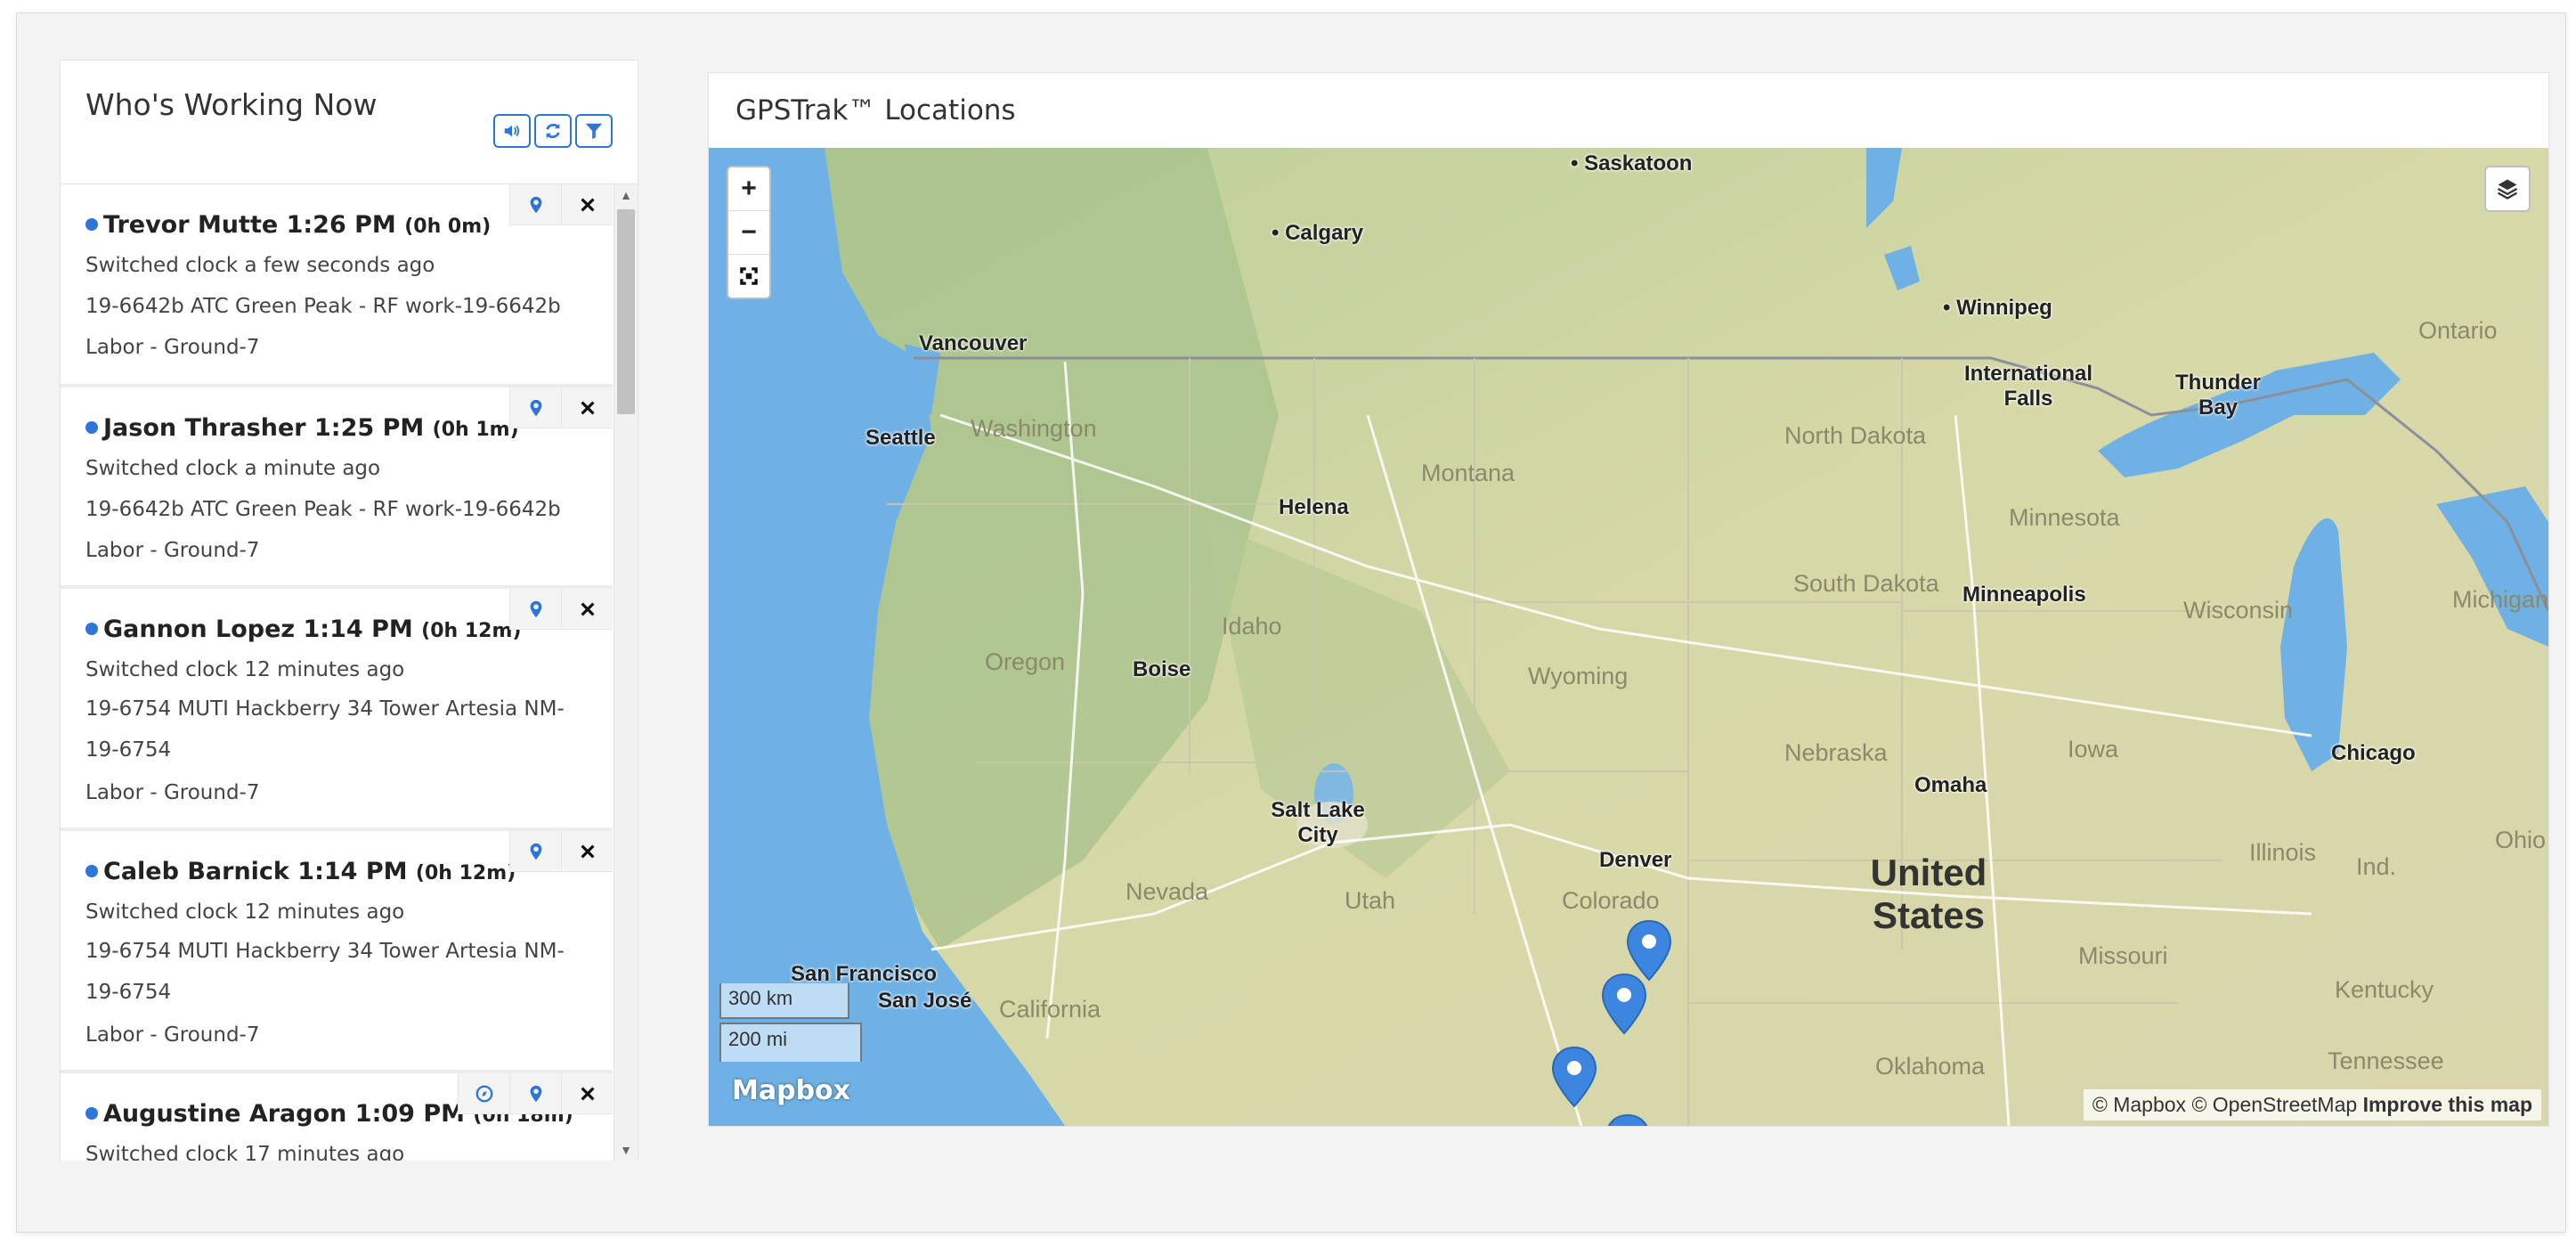 The height and width of the screenshot is (1247, 2576). I want to click on scroll-down-arrow-icon: ▼, so click(626, 1150).